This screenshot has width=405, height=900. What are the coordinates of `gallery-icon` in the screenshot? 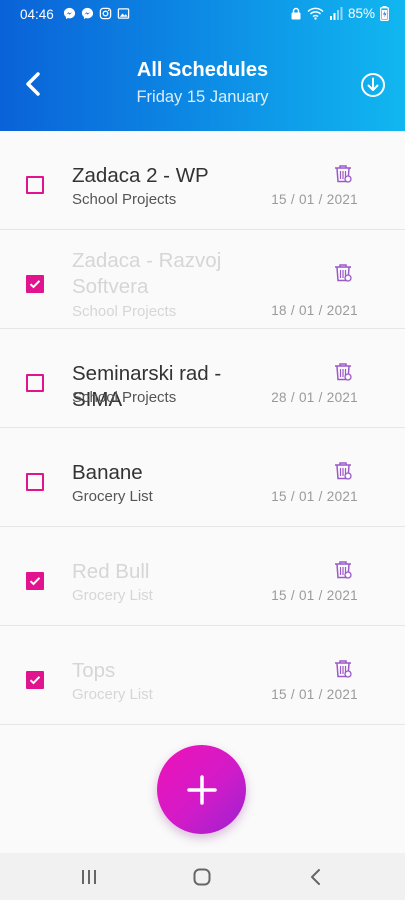 It's located at (123, 13).